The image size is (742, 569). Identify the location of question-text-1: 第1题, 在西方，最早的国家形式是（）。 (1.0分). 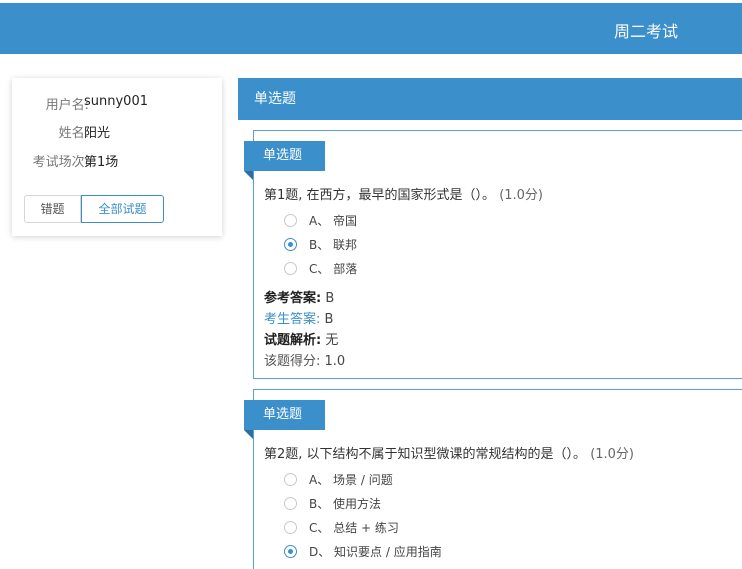
(403, 193).